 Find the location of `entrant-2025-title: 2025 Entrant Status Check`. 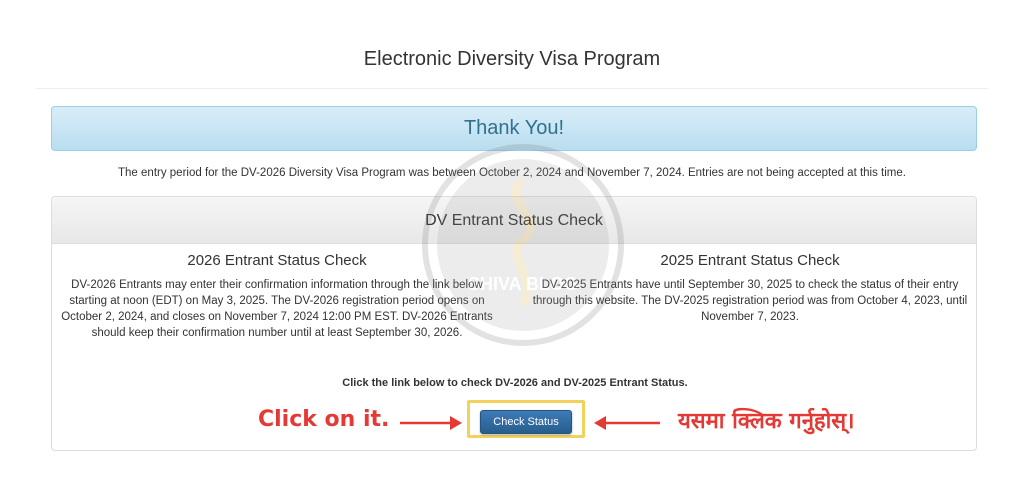

entrant-2025-title: 2025 Entrant Status Check is located at coordinates (750, 260).